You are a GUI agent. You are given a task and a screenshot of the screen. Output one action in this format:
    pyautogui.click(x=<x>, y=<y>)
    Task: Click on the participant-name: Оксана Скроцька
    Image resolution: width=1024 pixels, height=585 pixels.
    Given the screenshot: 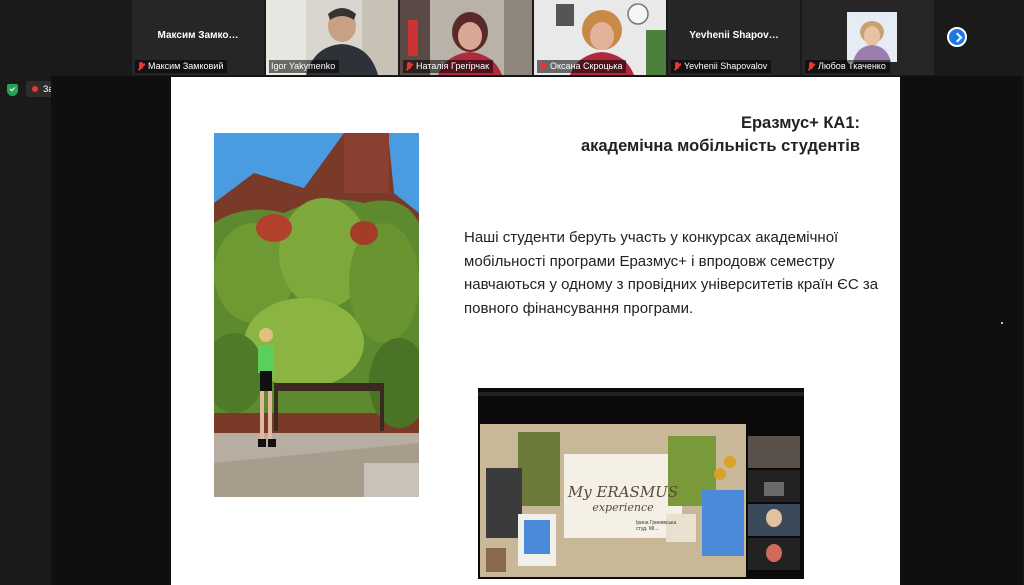 What is the action you would take?
    pyautogui.click(x=586, y=66)
    